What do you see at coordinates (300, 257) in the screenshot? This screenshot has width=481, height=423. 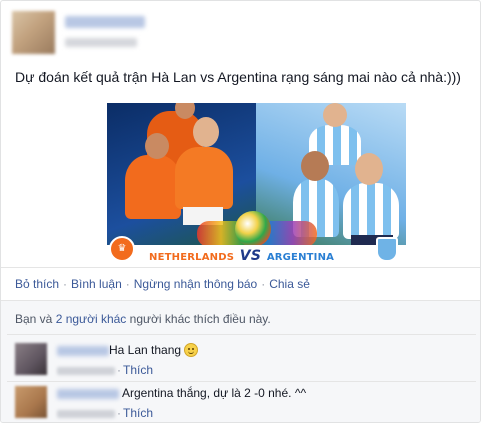 I see `banner-team-argentina: ARGENTINA` at bounding box center [300, 257].